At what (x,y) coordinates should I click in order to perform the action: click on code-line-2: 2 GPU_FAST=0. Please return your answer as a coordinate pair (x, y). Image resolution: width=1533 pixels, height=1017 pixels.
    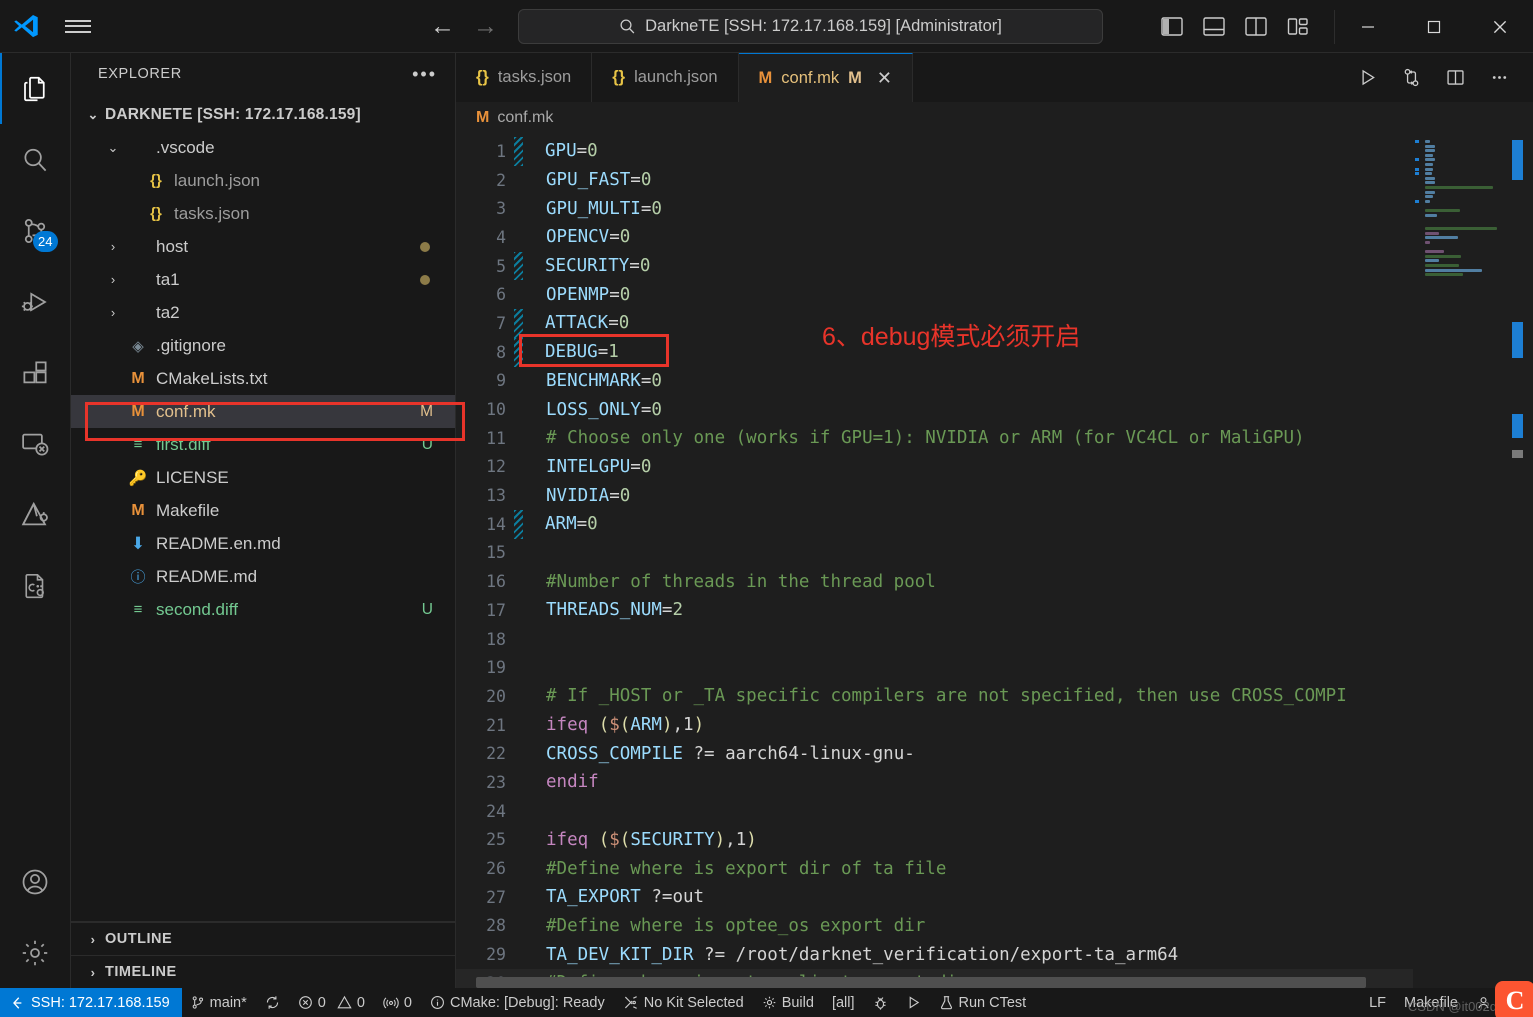
    Looking at the image, I should click on (934, 180).